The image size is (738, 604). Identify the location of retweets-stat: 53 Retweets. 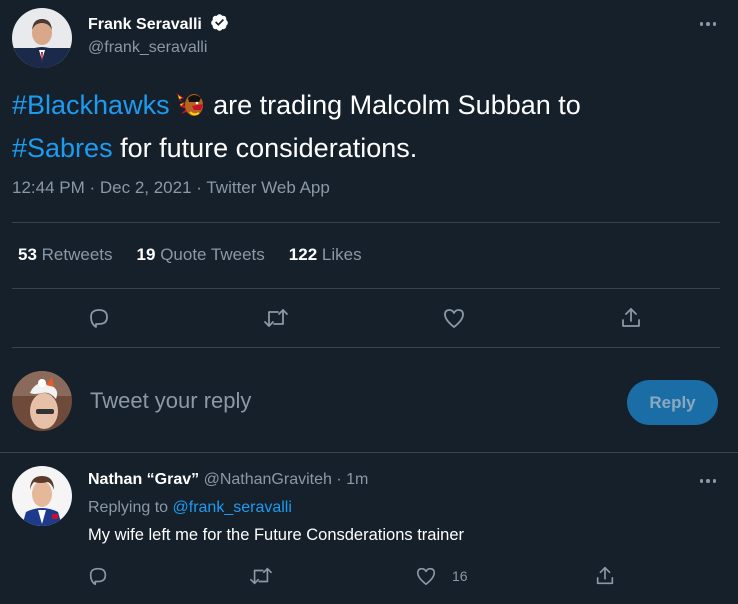
(65, 255).